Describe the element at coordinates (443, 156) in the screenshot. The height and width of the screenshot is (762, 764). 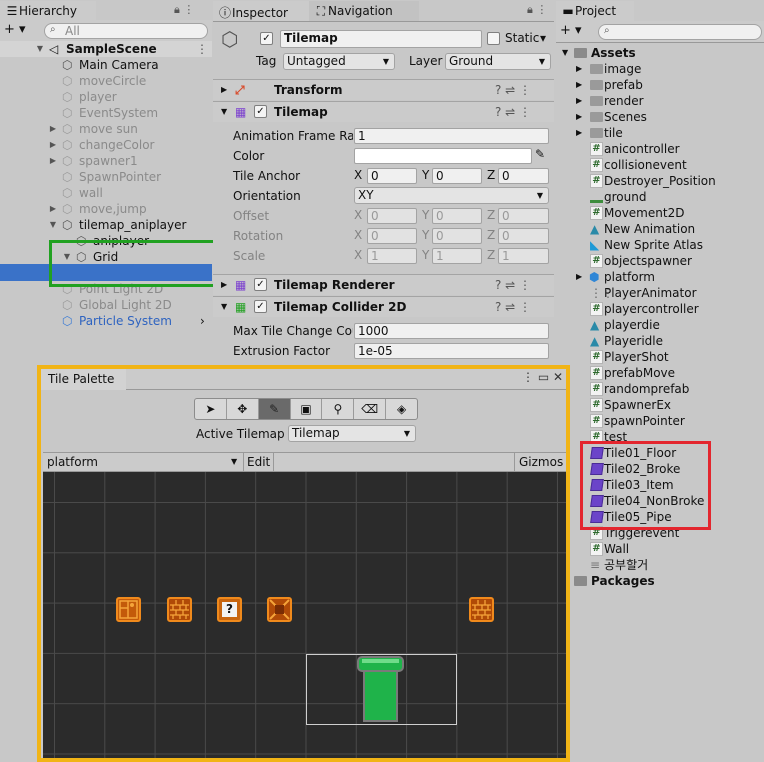
I see `color-field` at that location.